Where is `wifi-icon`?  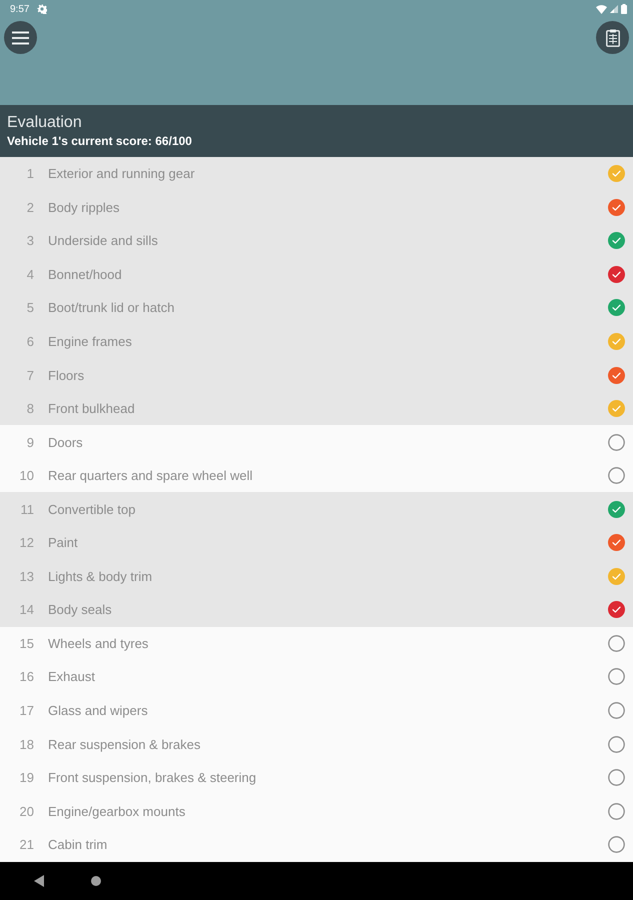 wifi-icon is located at coordinates (601, 9).